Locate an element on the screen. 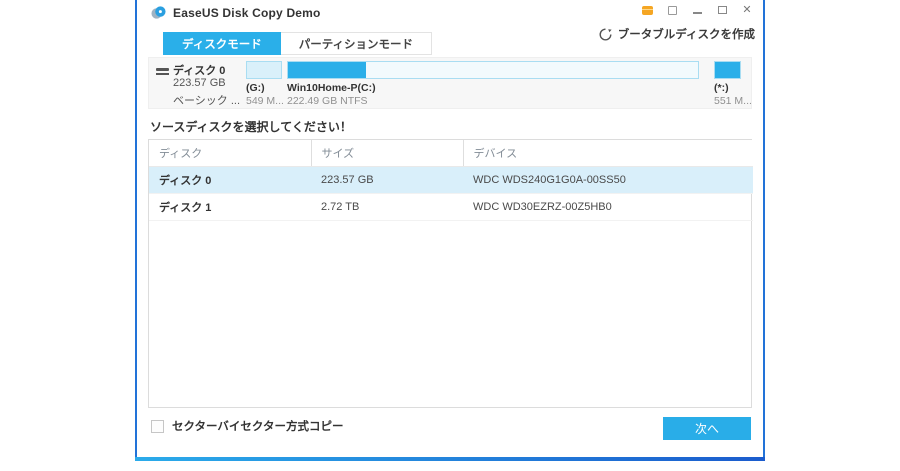 This screenshot has height=471, width=900. partition-recovery-label: (*:) is located at coordinates (721, 88).